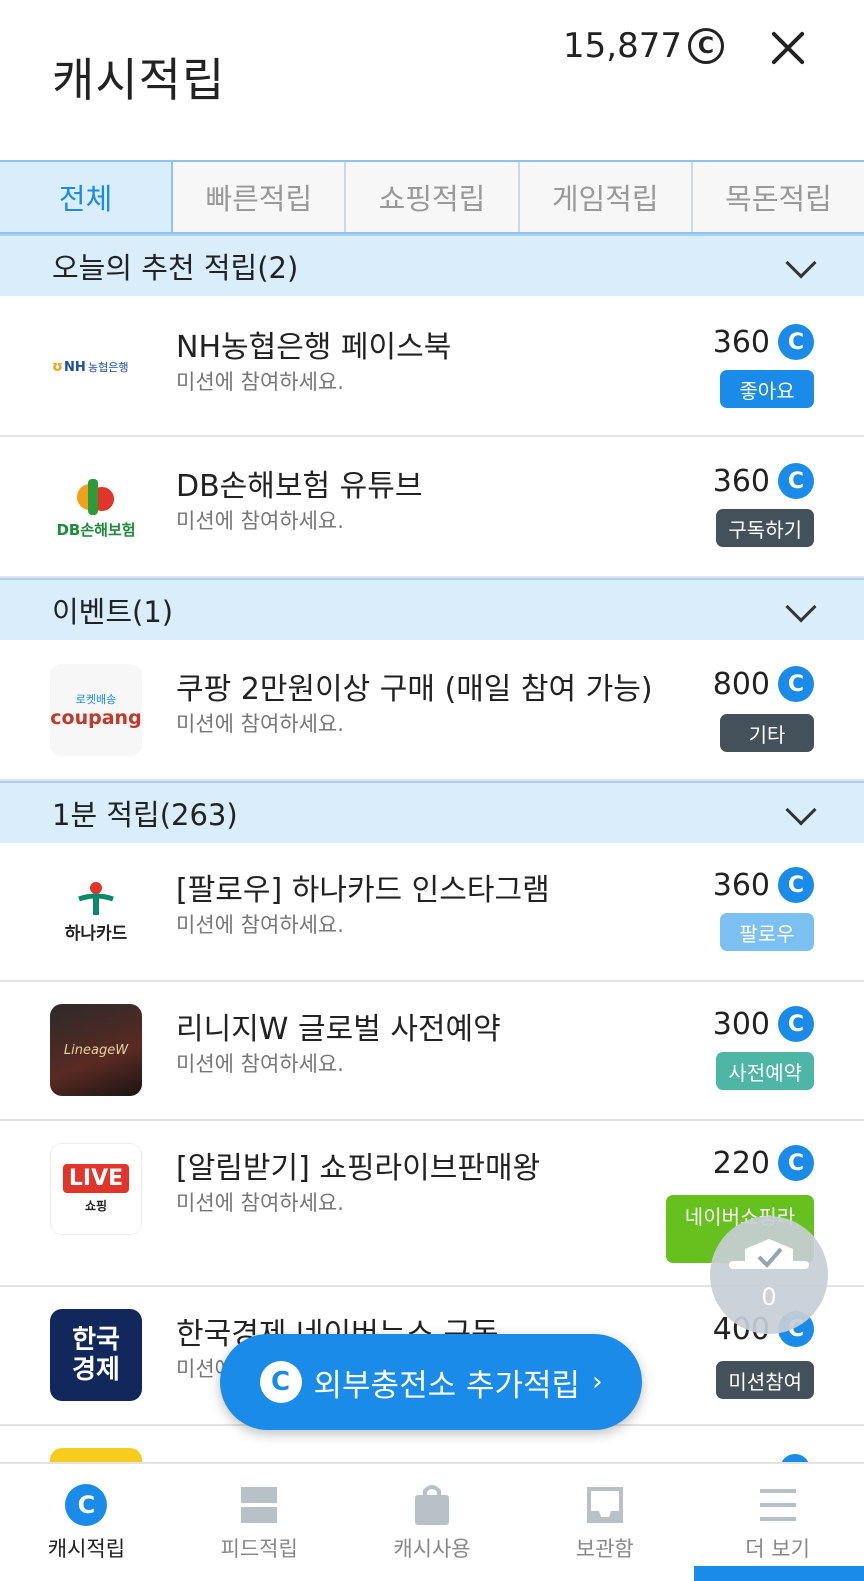  What do you see at coordinates (778, 1505) in the screenshot?
I see `menu-icon` at bounding box center [778, 1505].